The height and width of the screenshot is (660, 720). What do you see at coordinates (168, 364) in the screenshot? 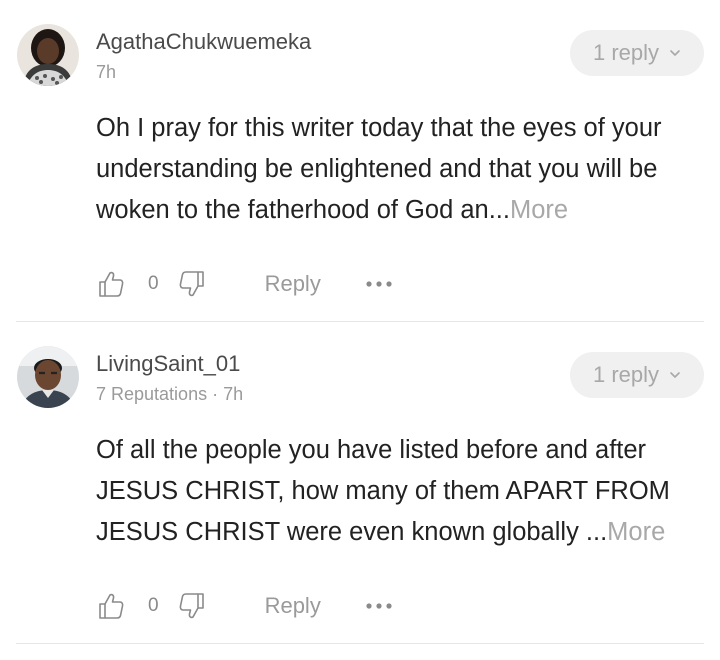
I see `username: LivingSaint_01` at bounding box center [168, 364].